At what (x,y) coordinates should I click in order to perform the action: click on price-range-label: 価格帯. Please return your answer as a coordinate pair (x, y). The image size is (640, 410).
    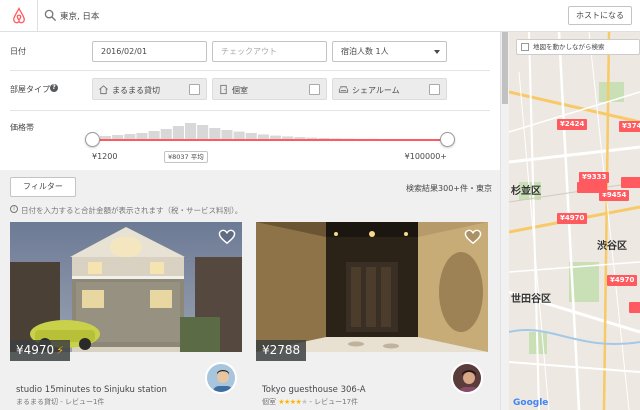
    Looking at the image, I should click on (22, 127).